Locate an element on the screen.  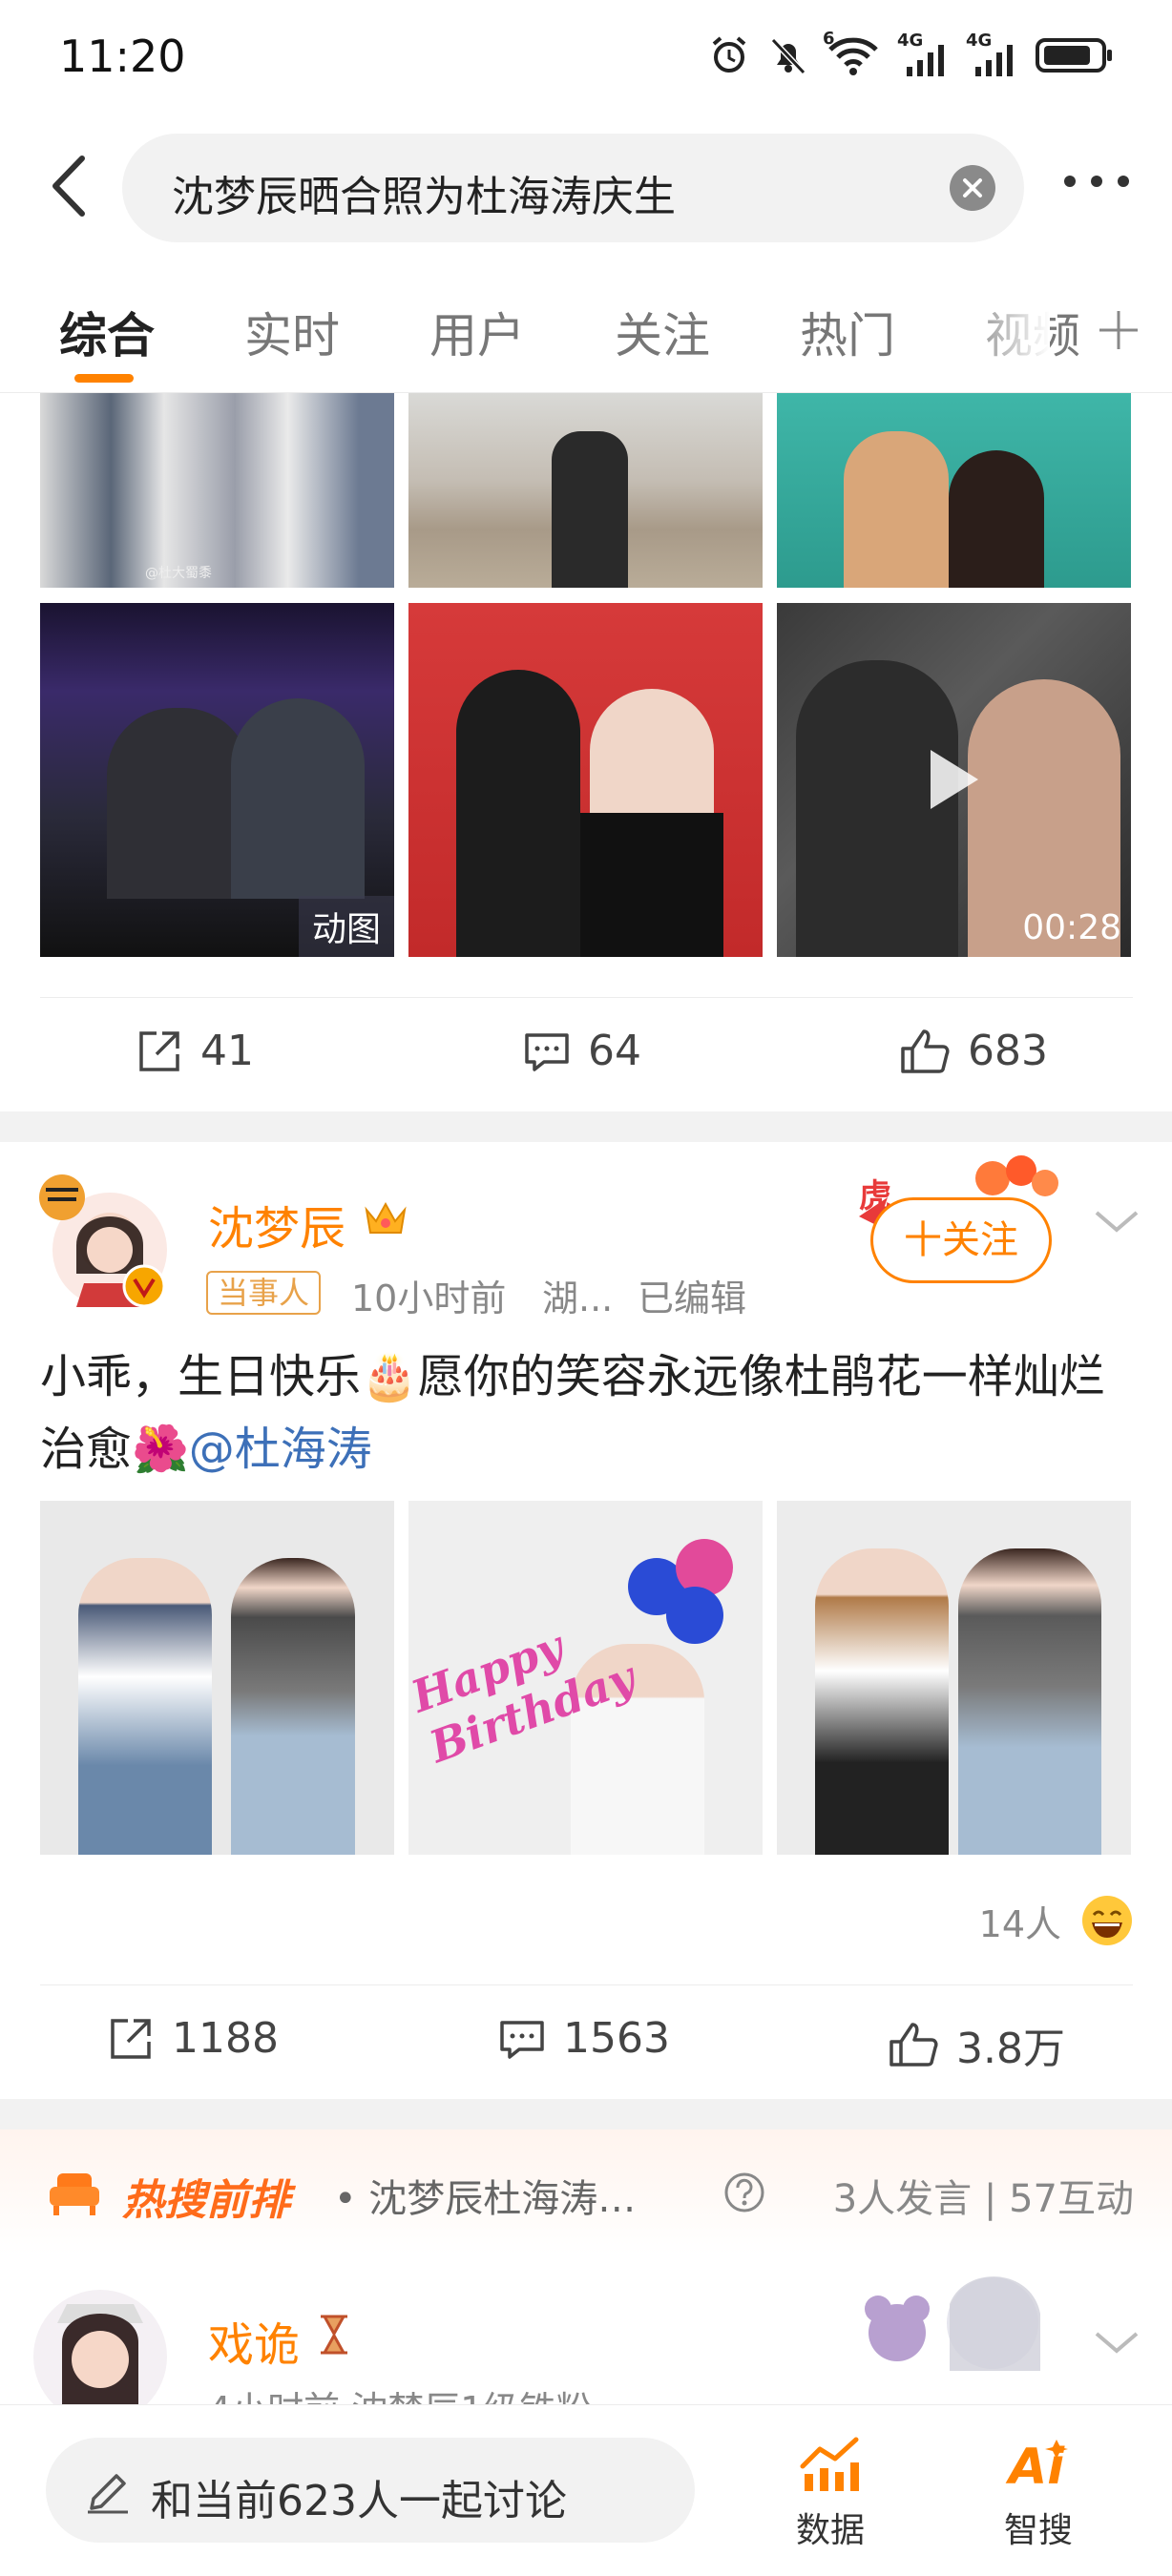
hot-search-band: 热搜前排 • 沈梦辰杜海涛… 3人发言 | 57互动 is located at coordinates (586, 2192).